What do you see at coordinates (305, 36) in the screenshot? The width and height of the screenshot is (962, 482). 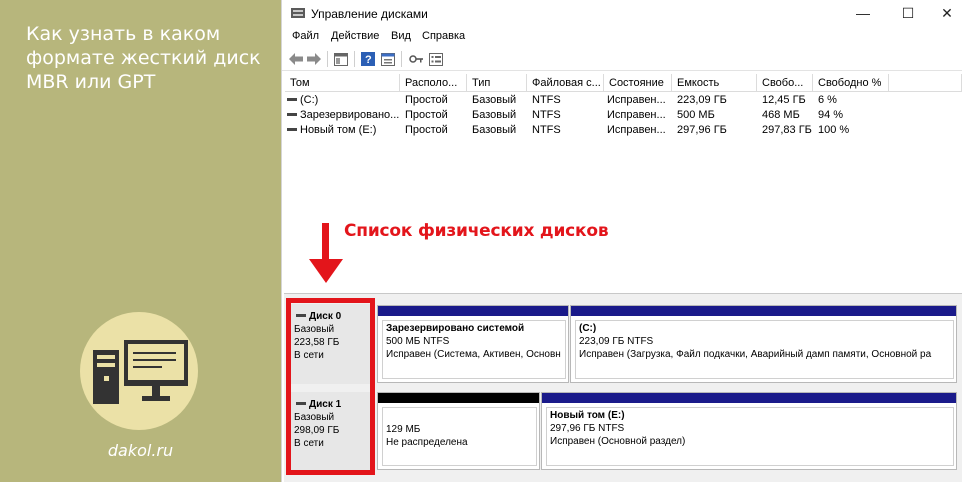 I see `menu-file: Файл` at bounding box center [305, 36].